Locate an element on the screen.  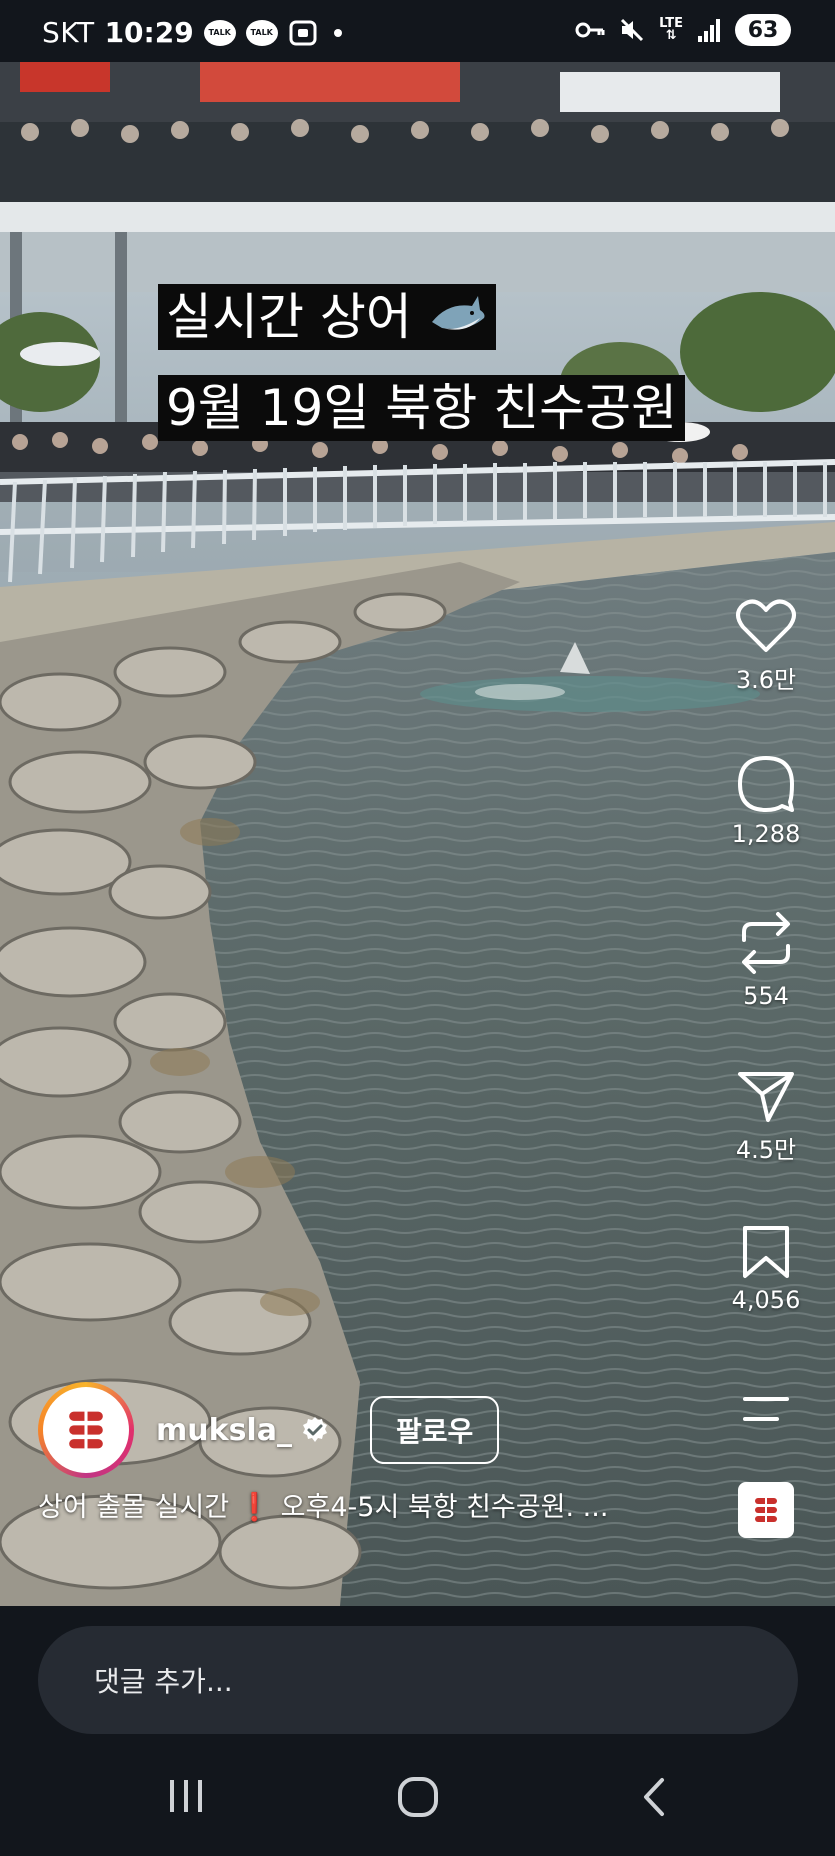
save-count: 4,056 is located at coordinates (766, 1300).